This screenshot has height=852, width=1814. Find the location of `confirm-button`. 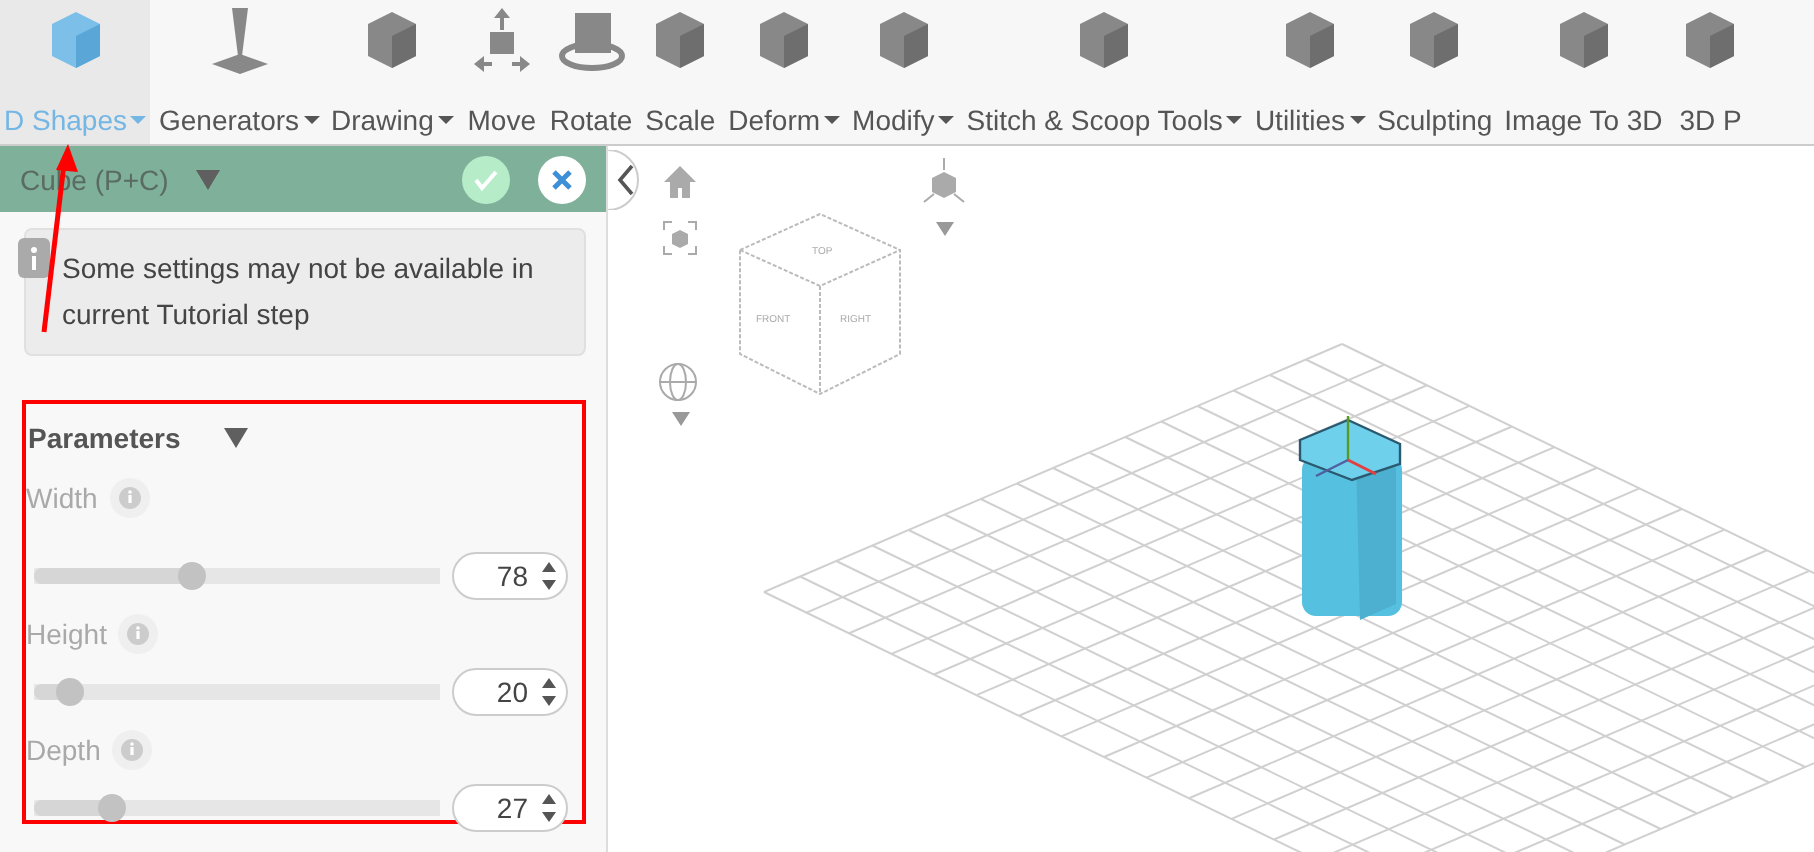

confirm-button is located at coordinates (486, 179).